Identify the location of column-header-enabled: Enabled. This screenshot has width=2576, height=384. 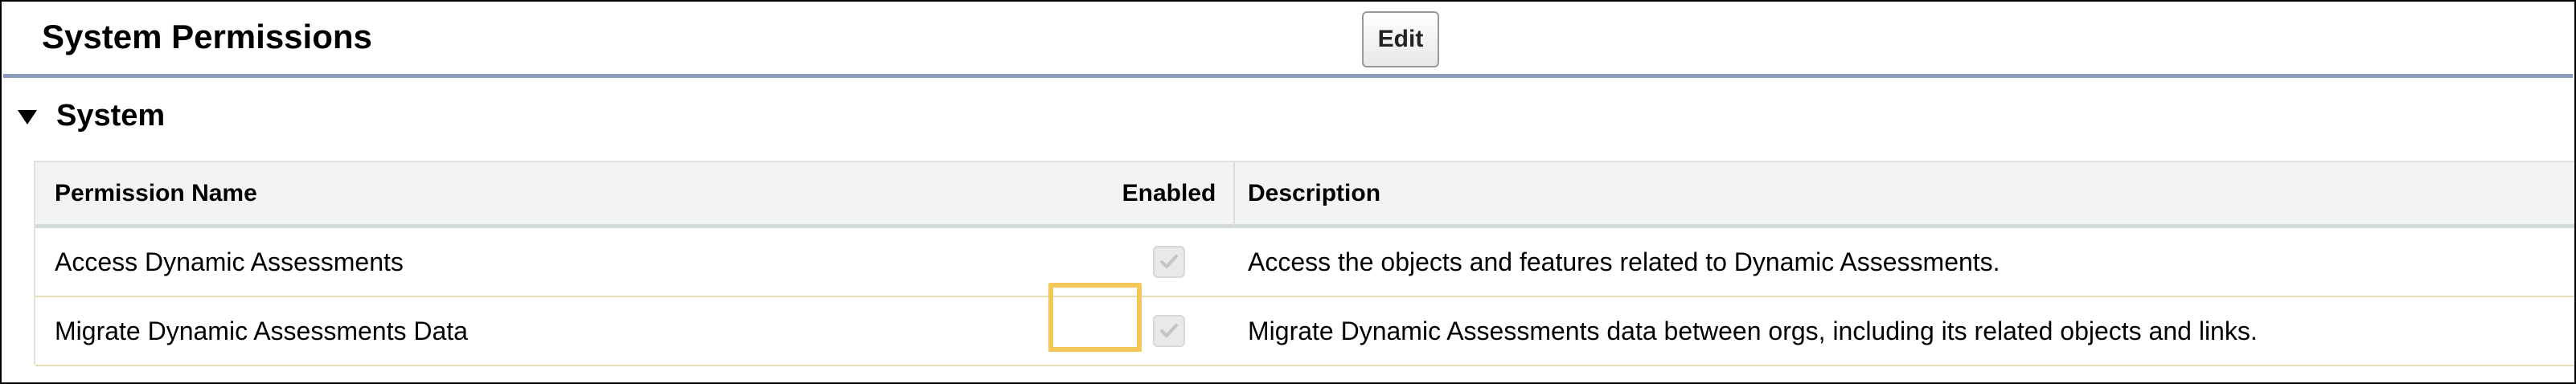
(1169, 192).